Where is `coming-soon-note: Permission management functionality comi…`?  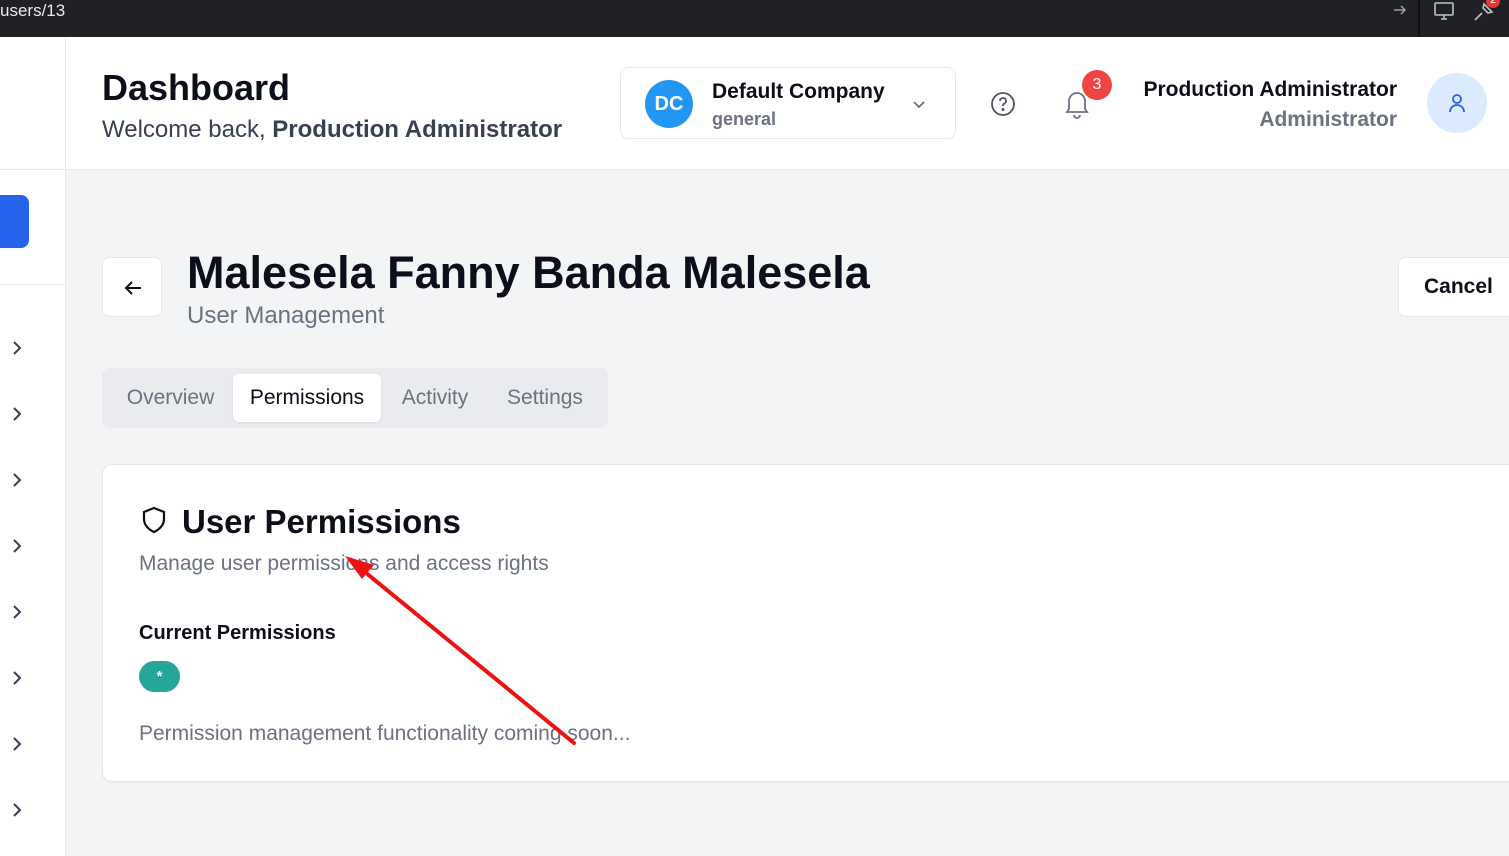 coming-soon-note: Permission management functionality comi… is located at coordinates (385, 733).